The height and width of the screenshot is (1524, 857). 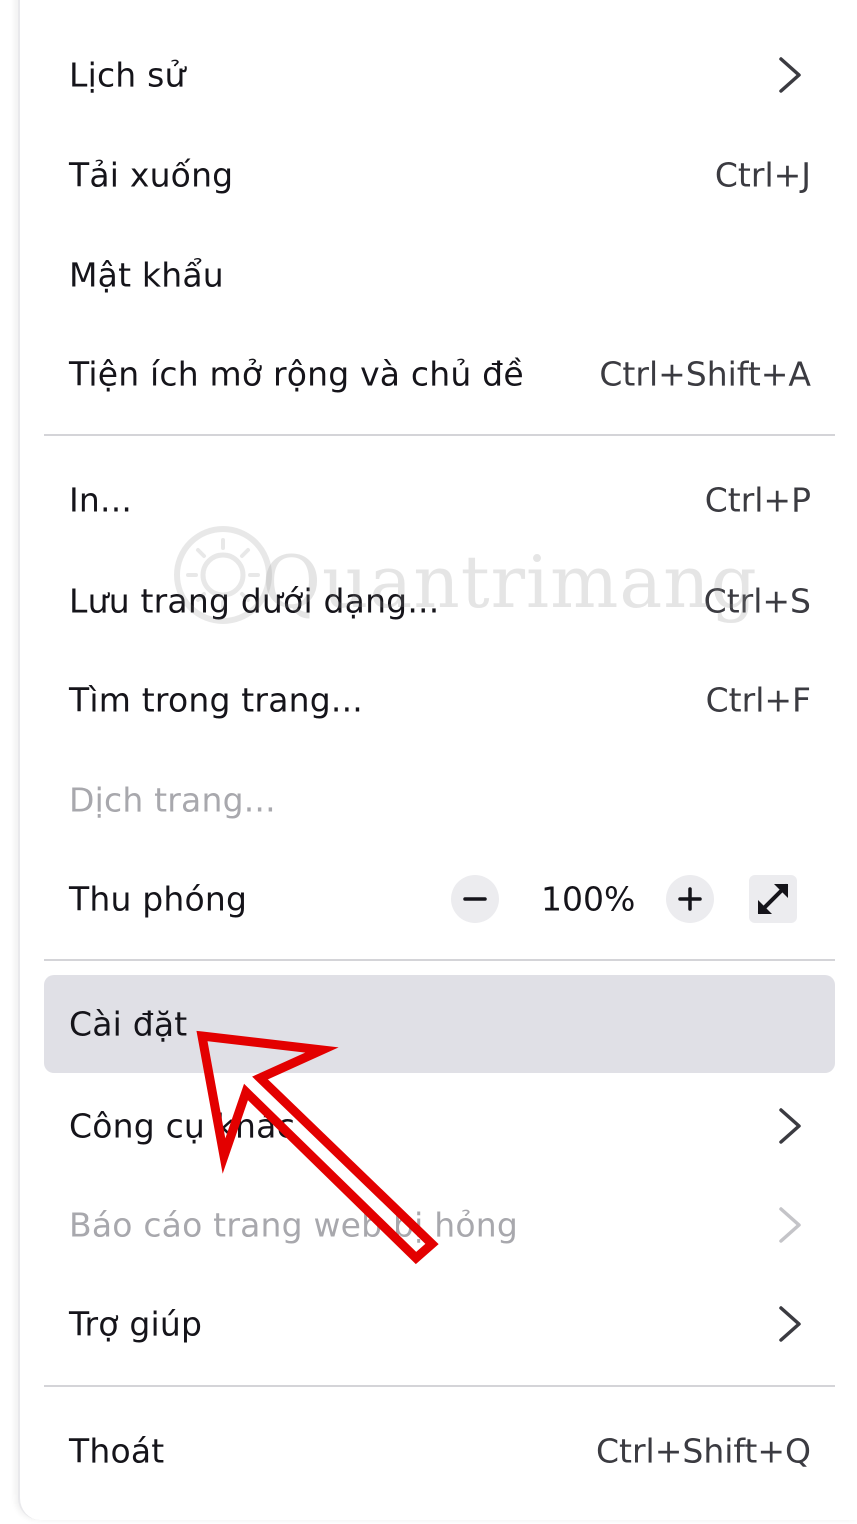 I want to click on menu-item-save-page-as: Lưu trang dưới dạng... Ctrl+S, so click(x=439, y=601).